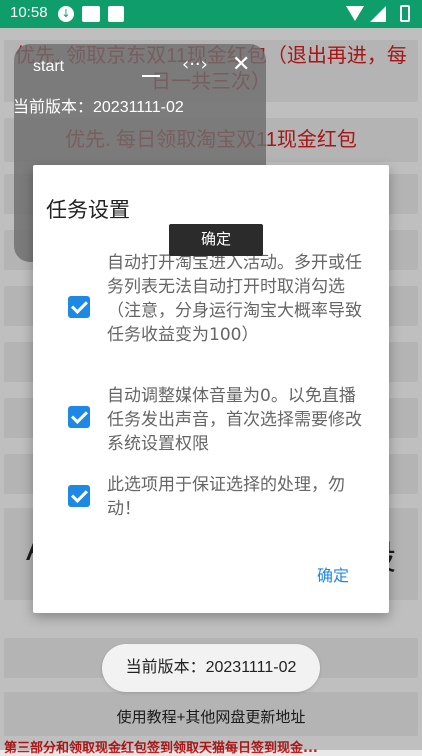 This screenshot has width=422, height=756. Describe the element at coordinates (216, 240) in the screenshot. I see `floating-confirm-button: 确定` at that location.